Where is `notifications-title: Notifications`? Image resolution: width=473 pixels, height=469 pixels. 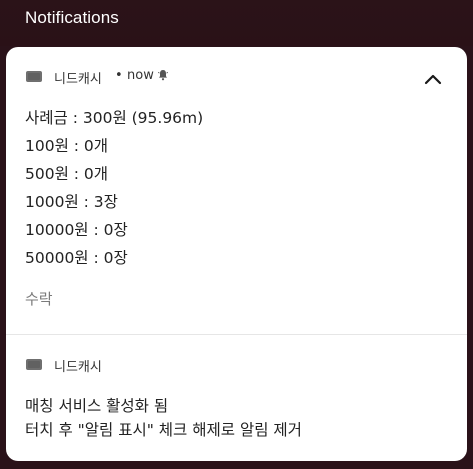
notifications-title: Notifications is located at coordinates (72, 17).